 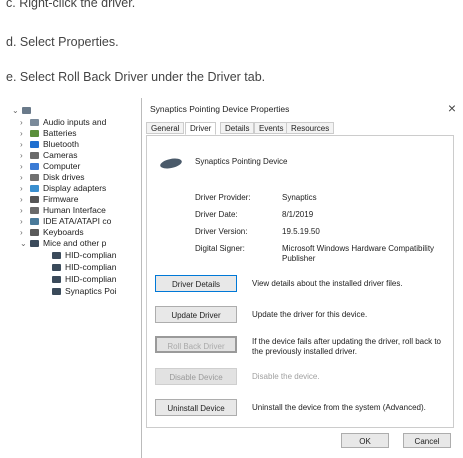 I want to click on tree-item-label: Display adapters, so click(x=75, y=188).